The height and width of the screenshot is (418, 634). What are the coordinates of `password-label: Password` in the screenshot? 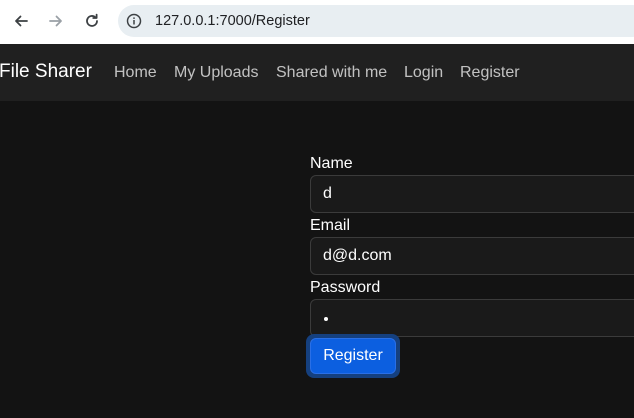 It's located at (345, 287).